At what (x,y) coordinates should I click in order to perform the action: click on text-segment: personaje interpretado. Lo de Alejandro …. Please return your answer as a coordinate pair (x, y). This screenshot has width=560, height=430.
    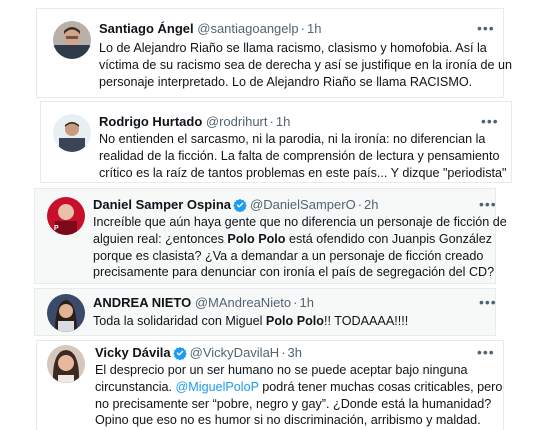
    Looking at the image, I should click on (286, 81).